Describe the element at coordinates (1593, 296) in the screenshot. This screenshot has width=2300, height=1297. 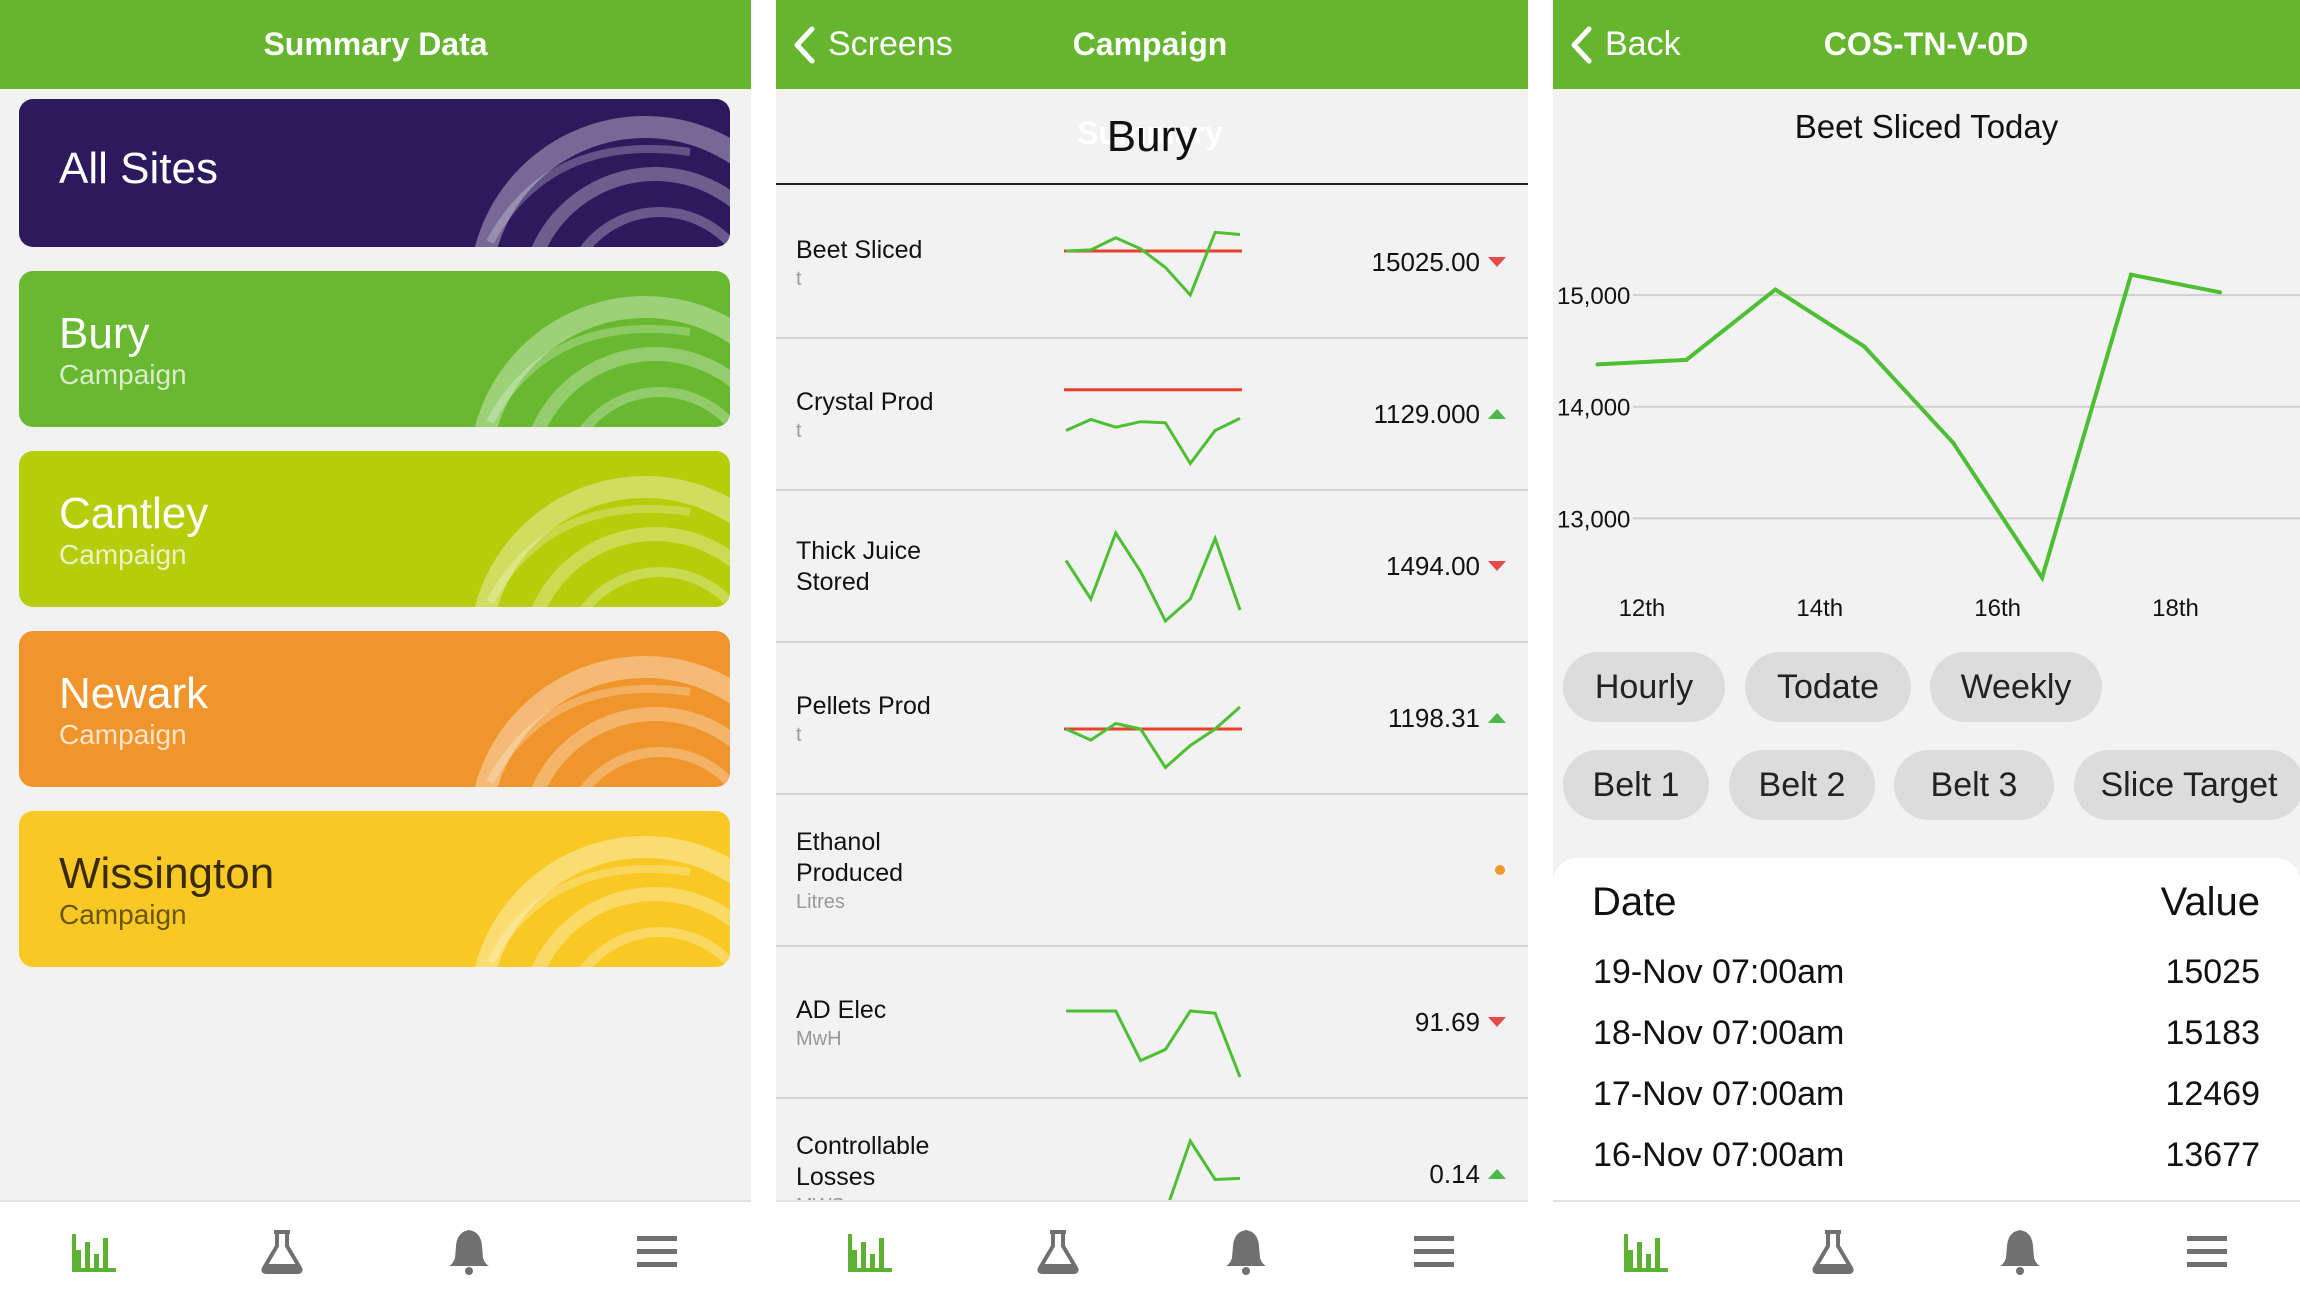
I see `y-tick-label: 15,000` at that location.